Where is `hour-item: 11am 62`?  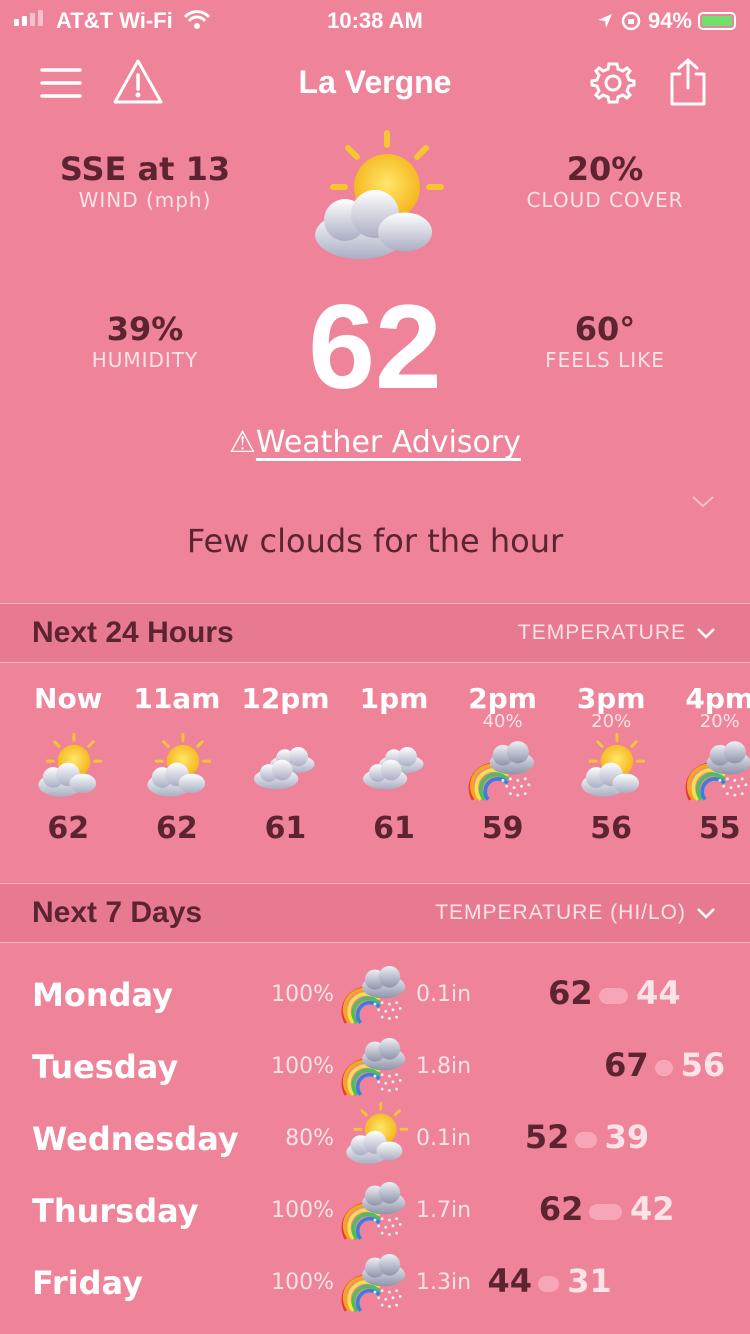 hour-item: 11am 62 is located at coordinates (177, 772).